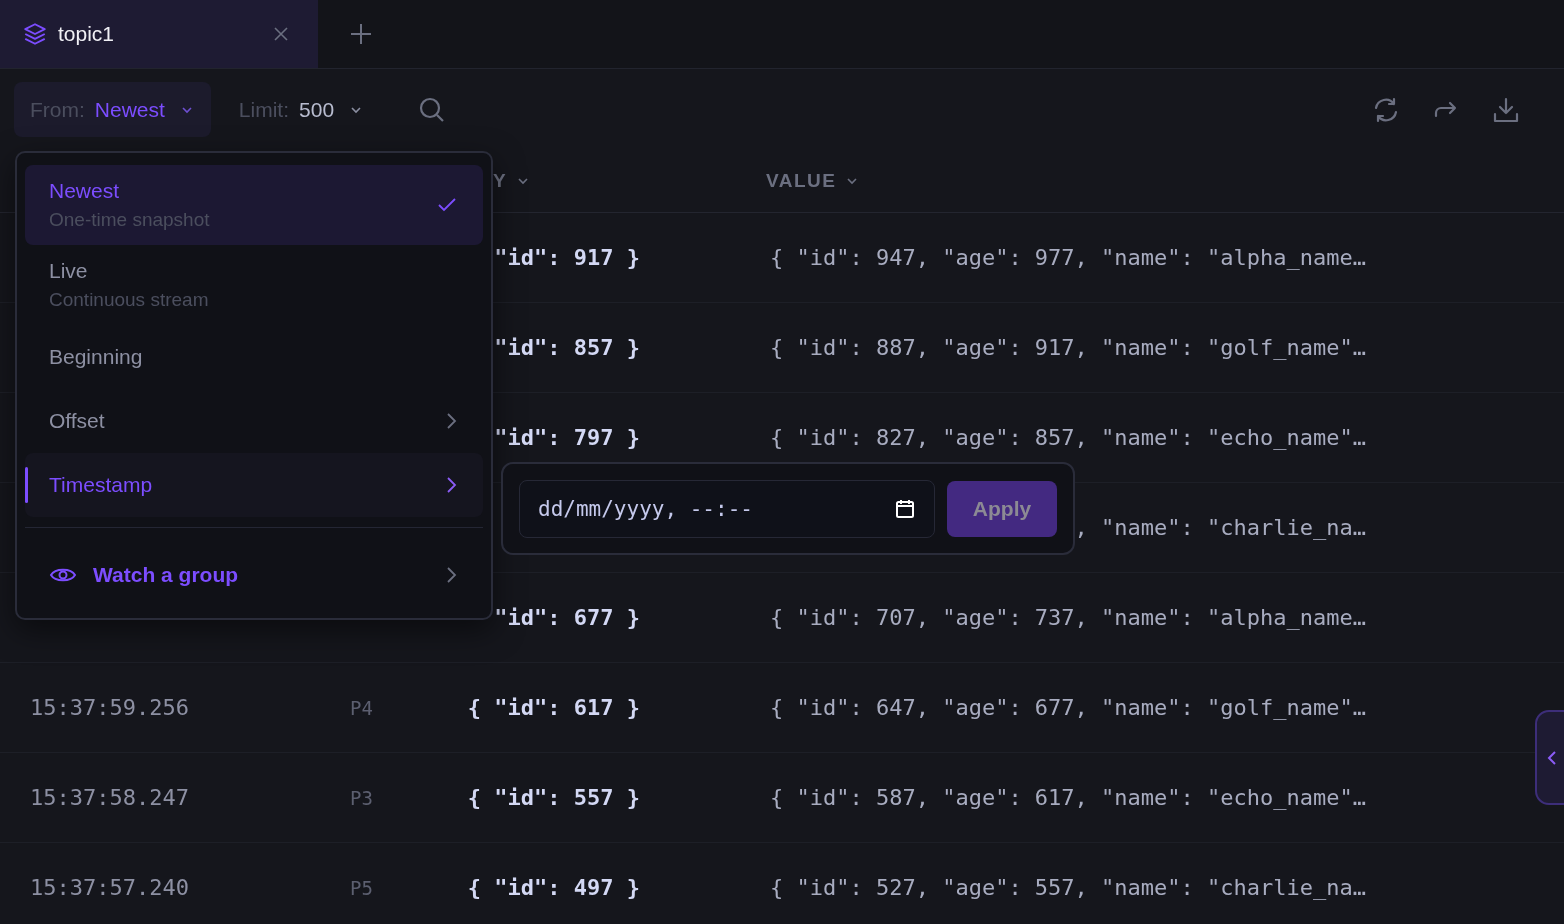 This screenshot has height=924, width=1564. I want to click on layers-icon, so click(35, 34).